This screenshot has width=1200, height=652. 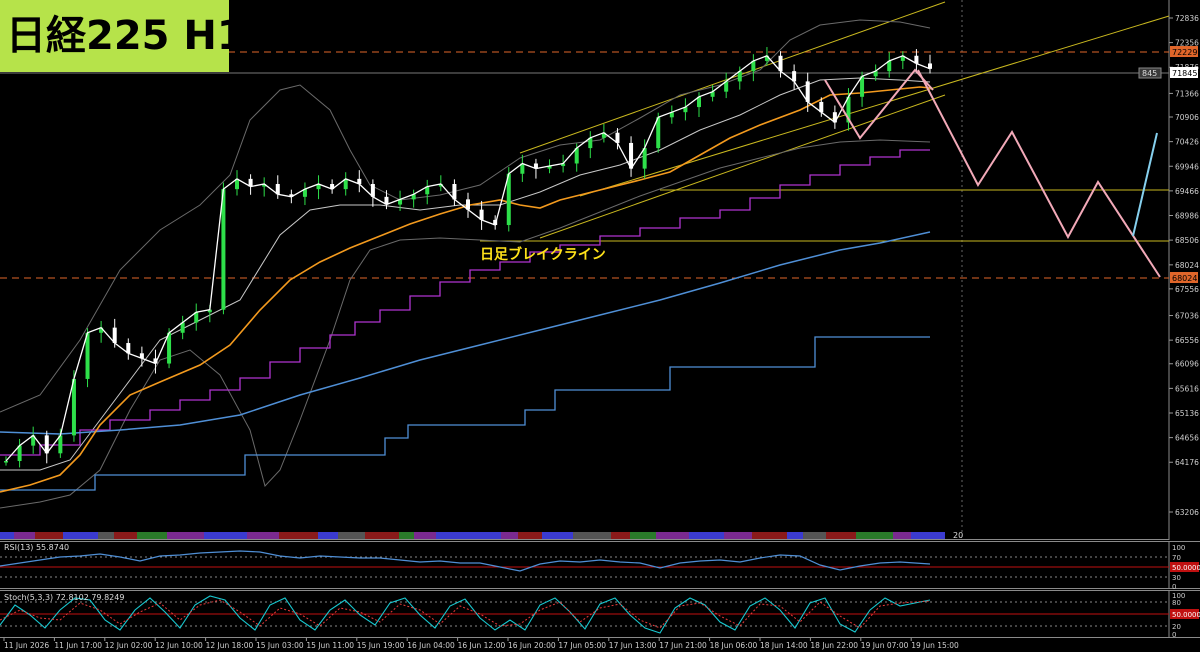 I want to click on time-tick-label: 16 Jun 20:00, so click(x=532, y=645).